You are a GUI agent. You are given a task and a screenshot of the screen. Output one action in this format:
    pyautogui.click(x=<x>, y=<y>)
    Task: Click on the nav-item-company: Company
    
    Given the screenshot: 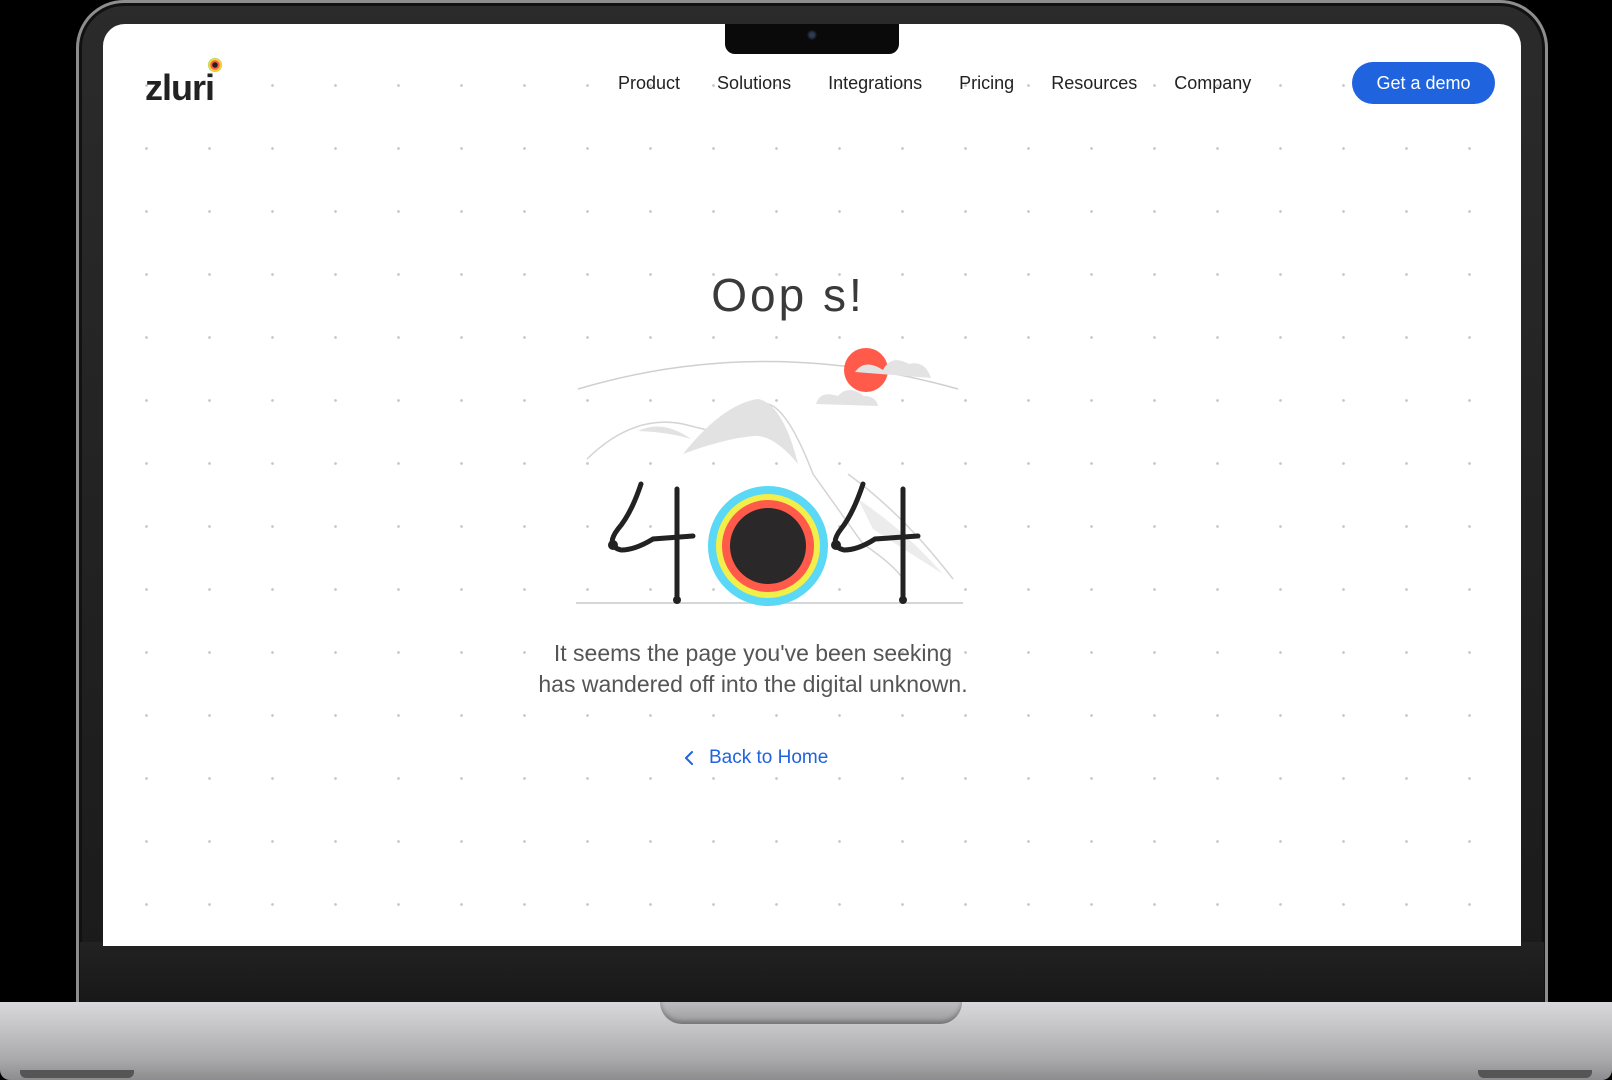 What is the action you would take?
    pyautogui.click(x=1212, y=83)
    